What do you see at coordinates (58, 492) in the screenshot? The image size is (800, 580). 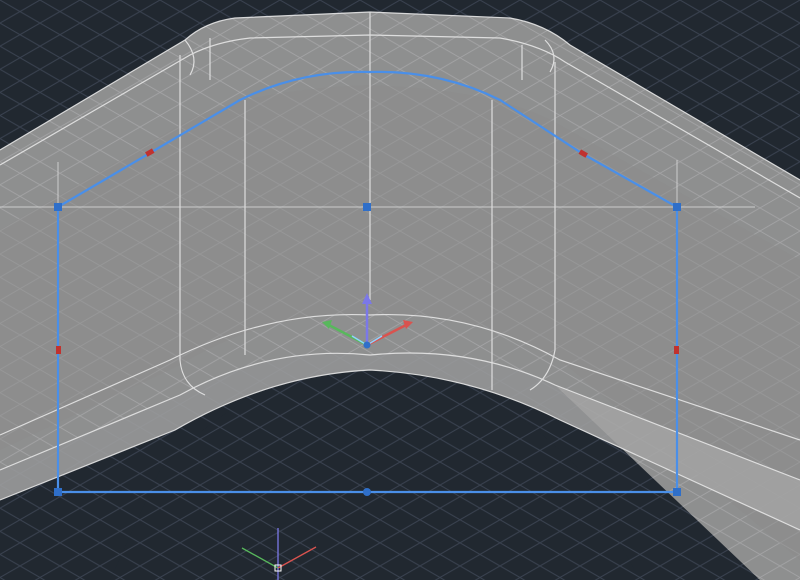 I see `grip-bottom-left` at bounding box center [58, 492].